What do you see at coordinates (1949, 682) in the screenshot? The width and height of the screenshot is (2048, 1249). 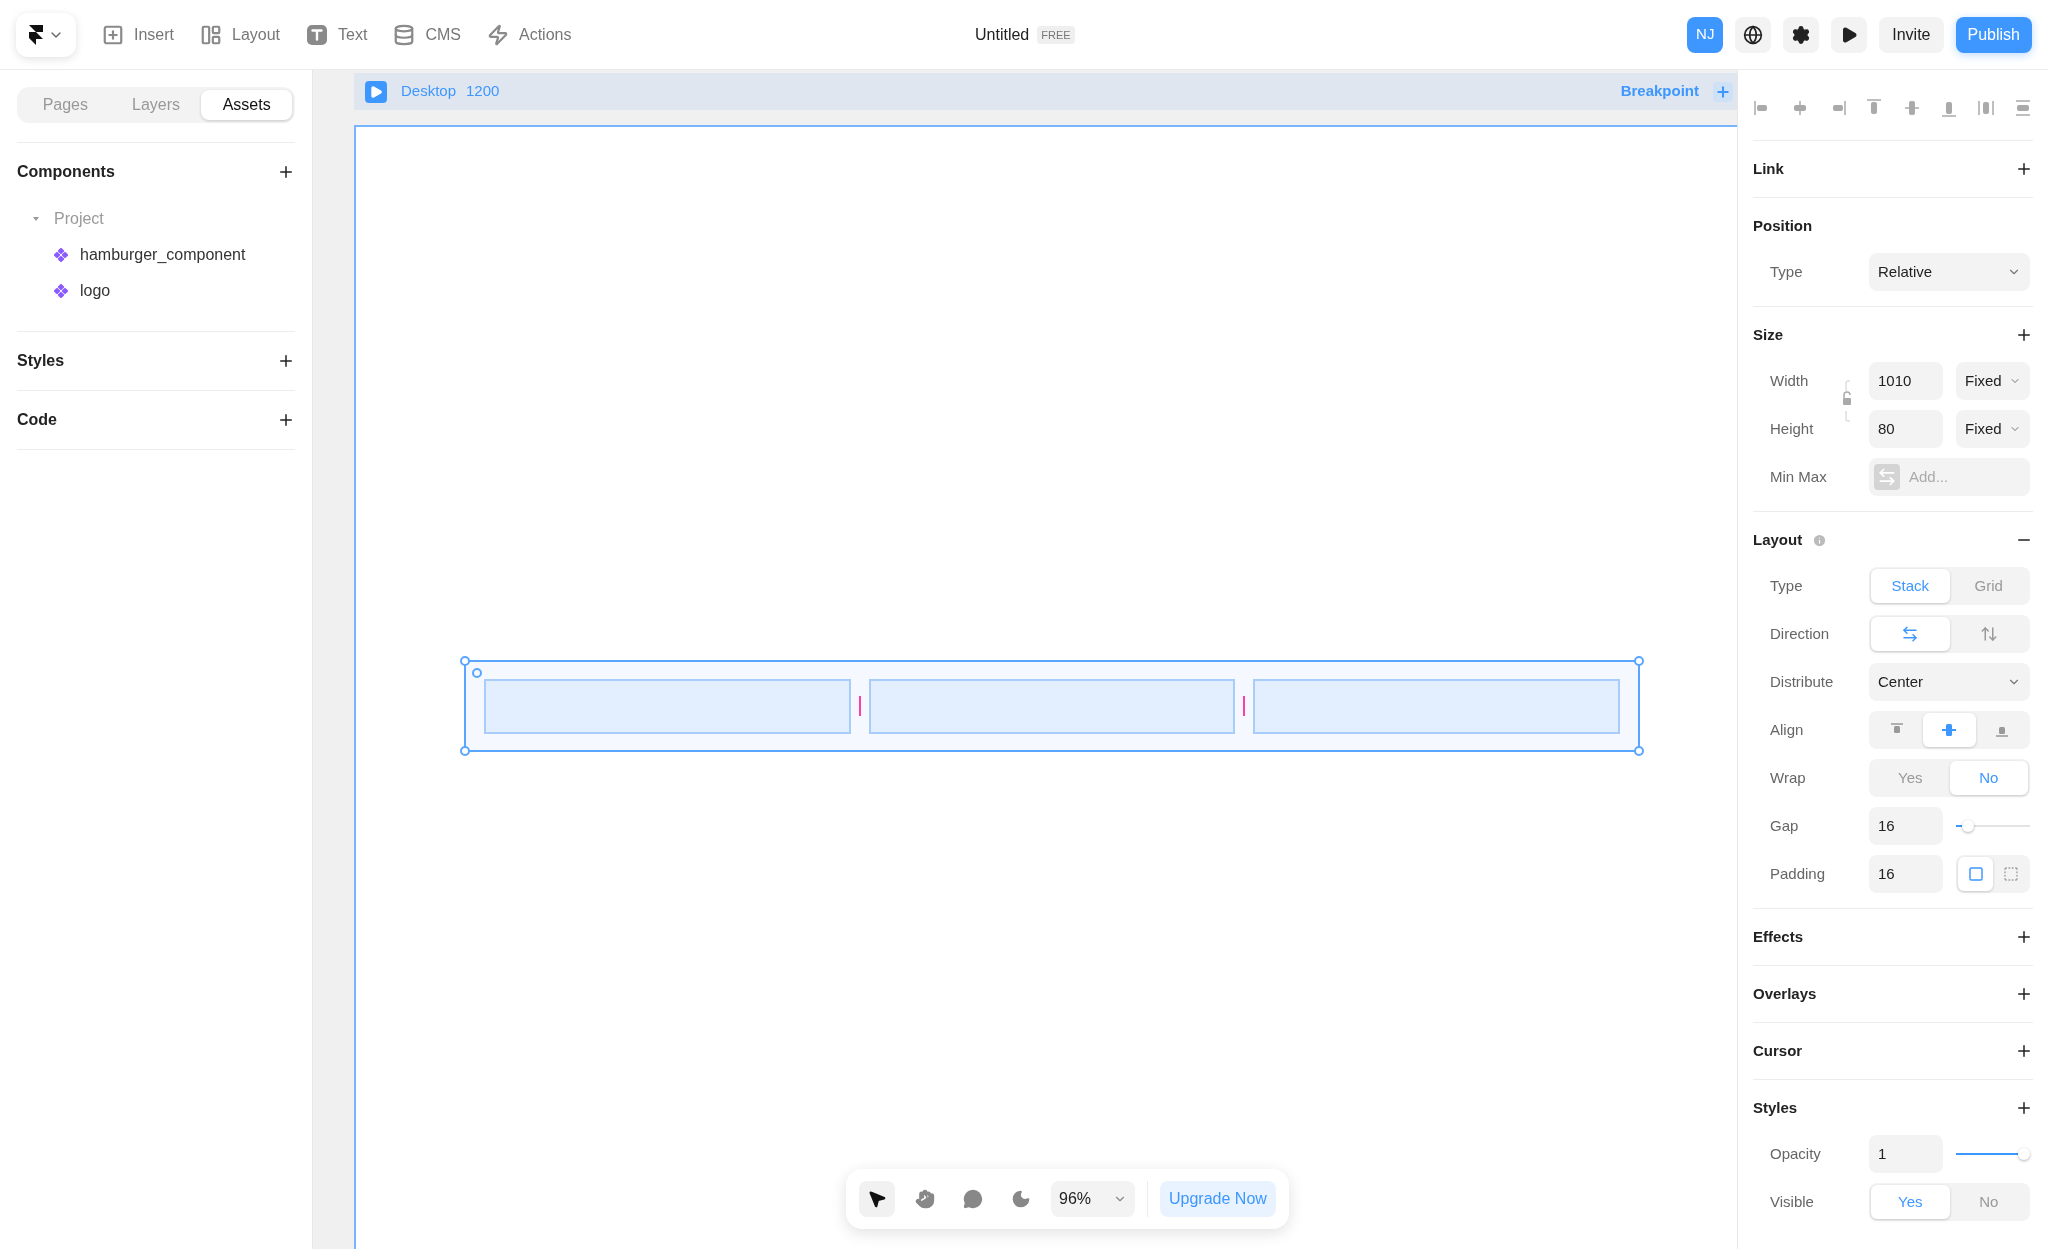 I see `select-dropdown: Center` at bounding box center [1949, 682].